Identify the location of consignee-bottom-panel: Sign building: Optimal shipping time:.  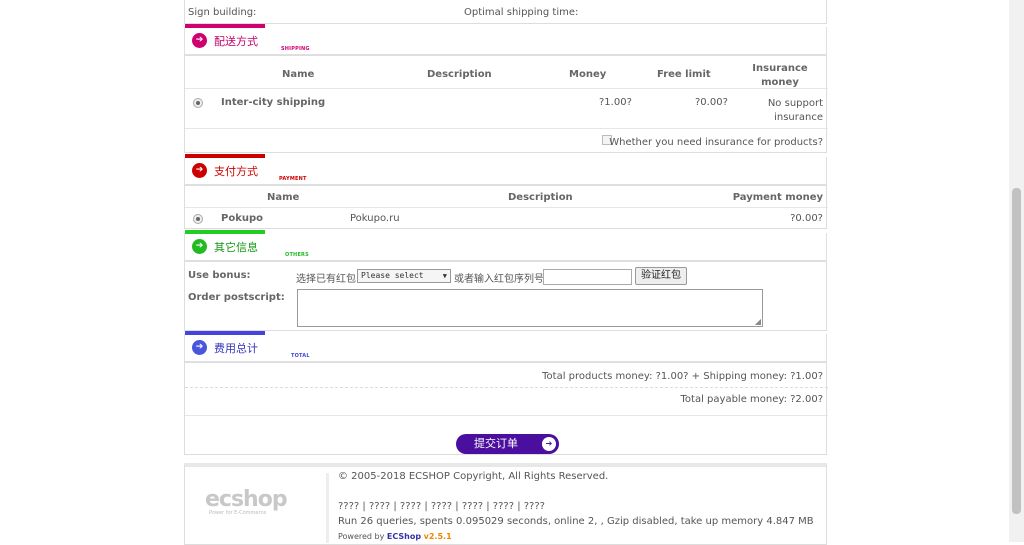
(505, 12).